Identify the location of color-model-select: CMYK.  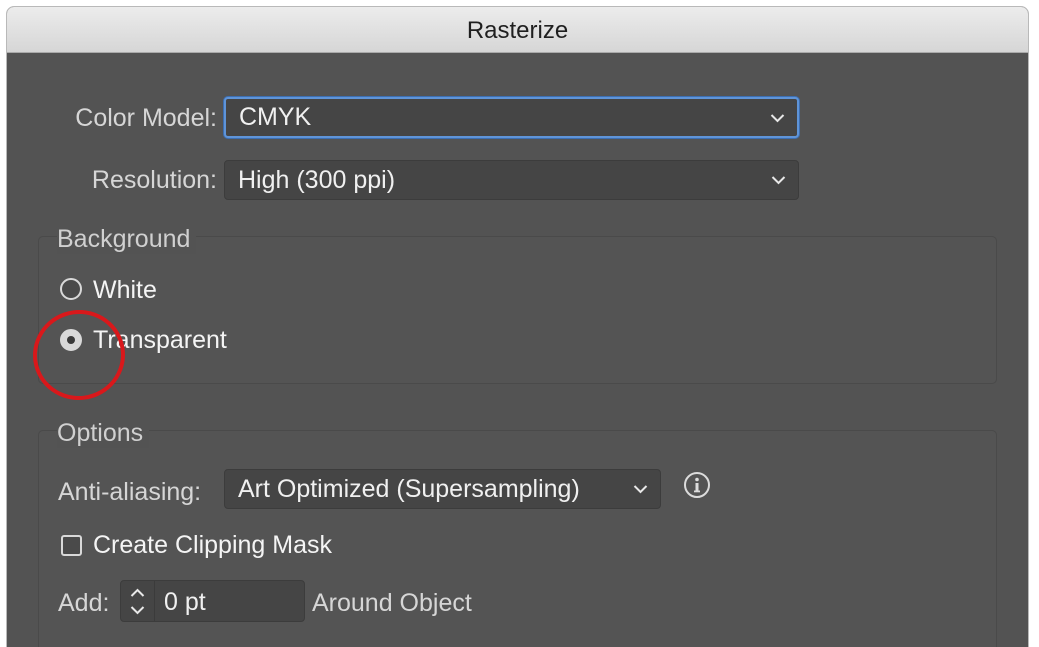
(511, 117).